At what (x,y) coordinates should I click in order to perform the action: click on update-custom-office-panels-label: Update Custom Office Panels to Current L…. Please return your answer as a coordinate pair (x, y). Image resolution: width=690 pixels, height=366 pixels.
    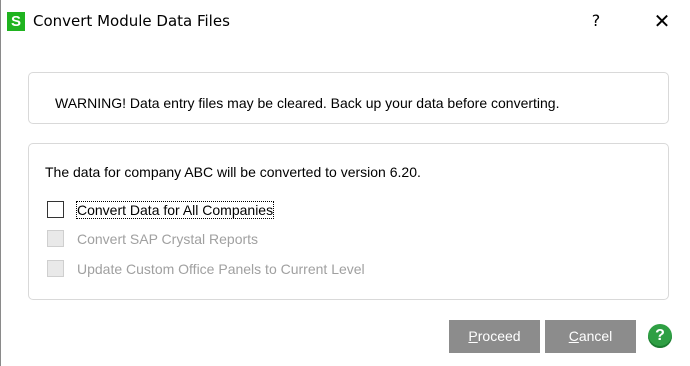
    Looking at the image, I should click on (221, 269).